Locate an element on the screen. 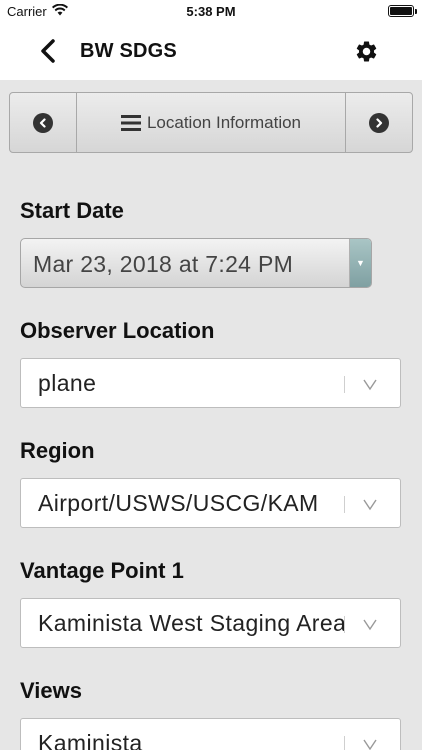 This screenshot has width=422, height=750. navigation-bar: BW SDGS is located at coordinates (211, 51).